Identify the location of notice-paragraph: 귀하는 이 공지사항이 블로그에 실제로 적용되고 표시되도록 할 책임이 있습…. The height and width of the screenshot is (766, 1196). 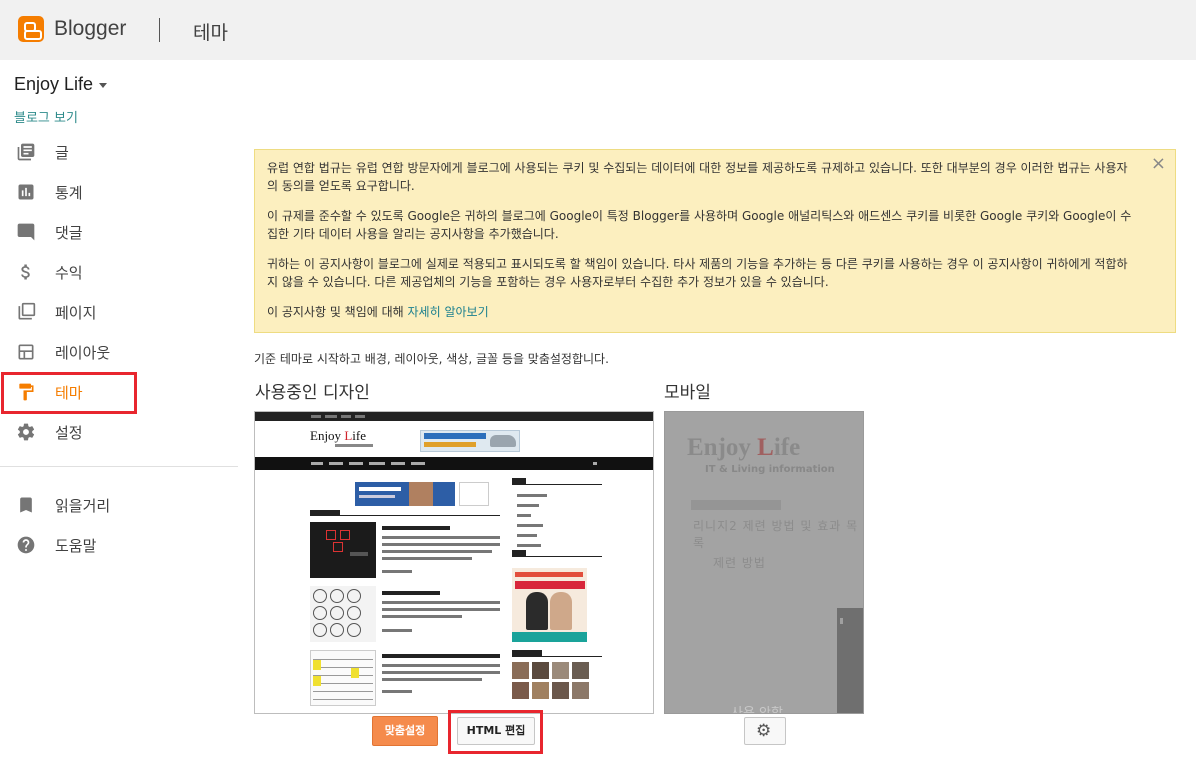
(697, 273).